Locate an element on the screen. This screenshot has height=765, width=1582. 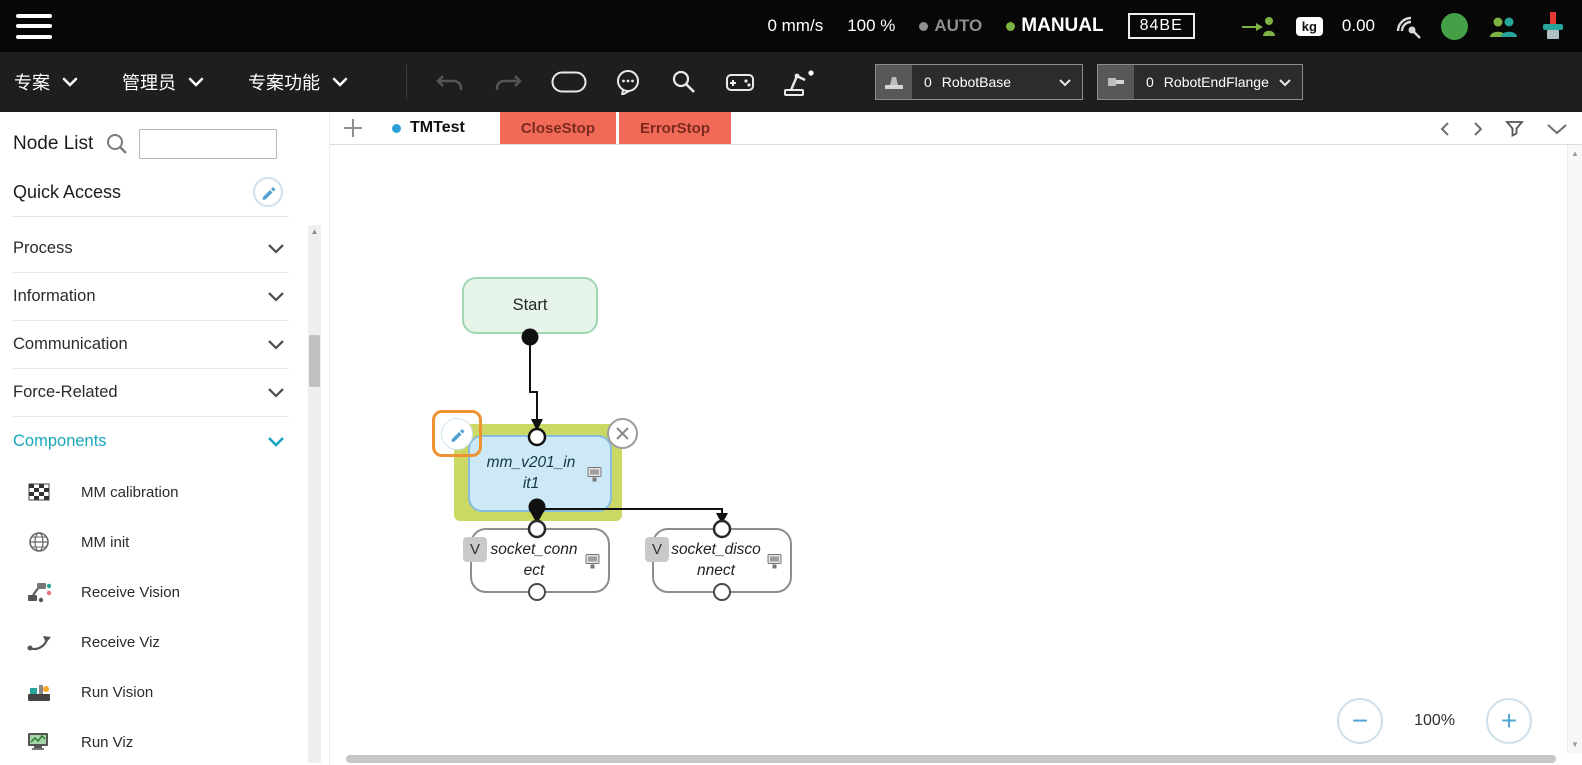
component-label: Run Viz is located at coordinates (107, 742).